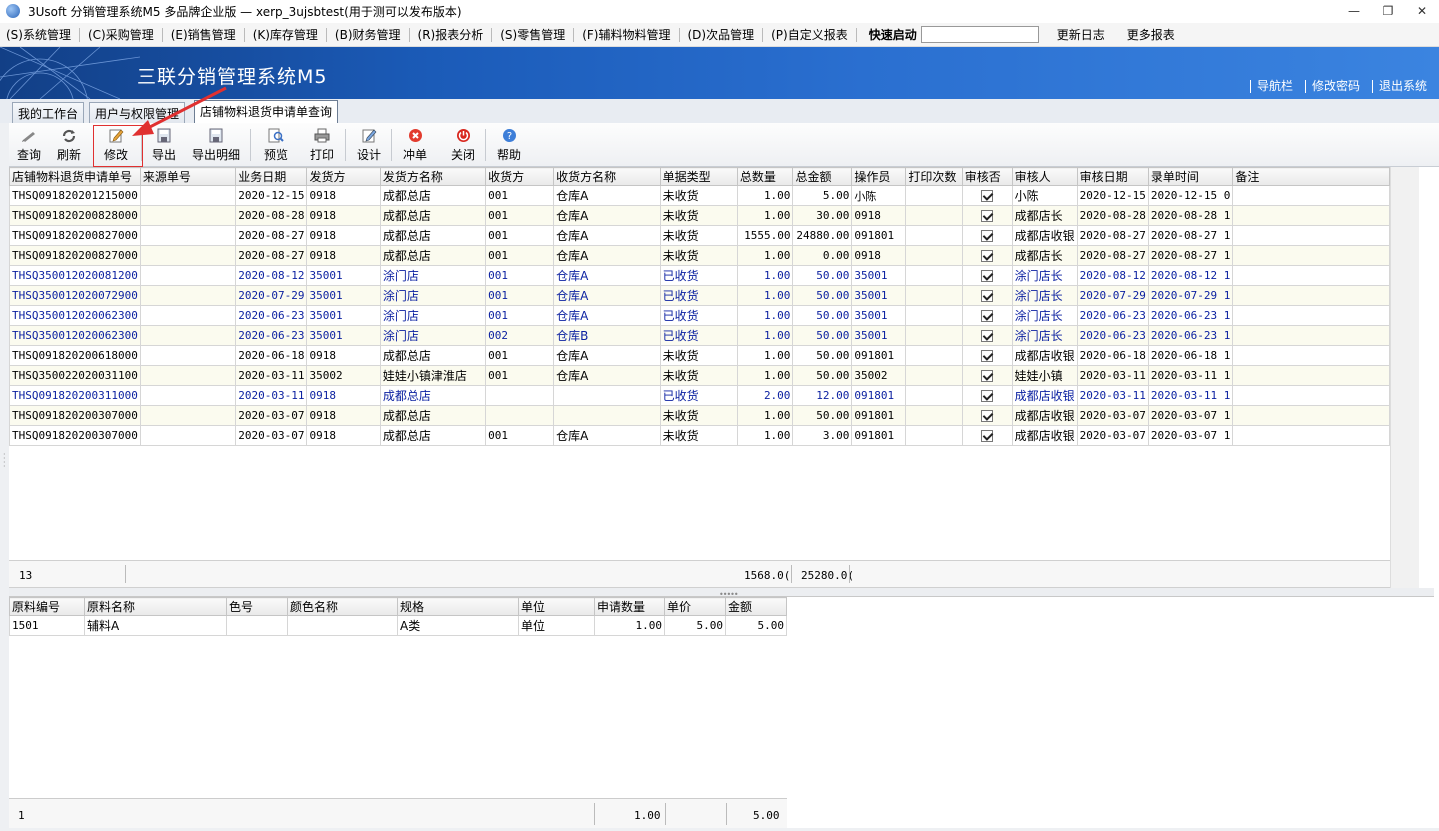  I want to click on column-header: 备注, so click(1311, 176).